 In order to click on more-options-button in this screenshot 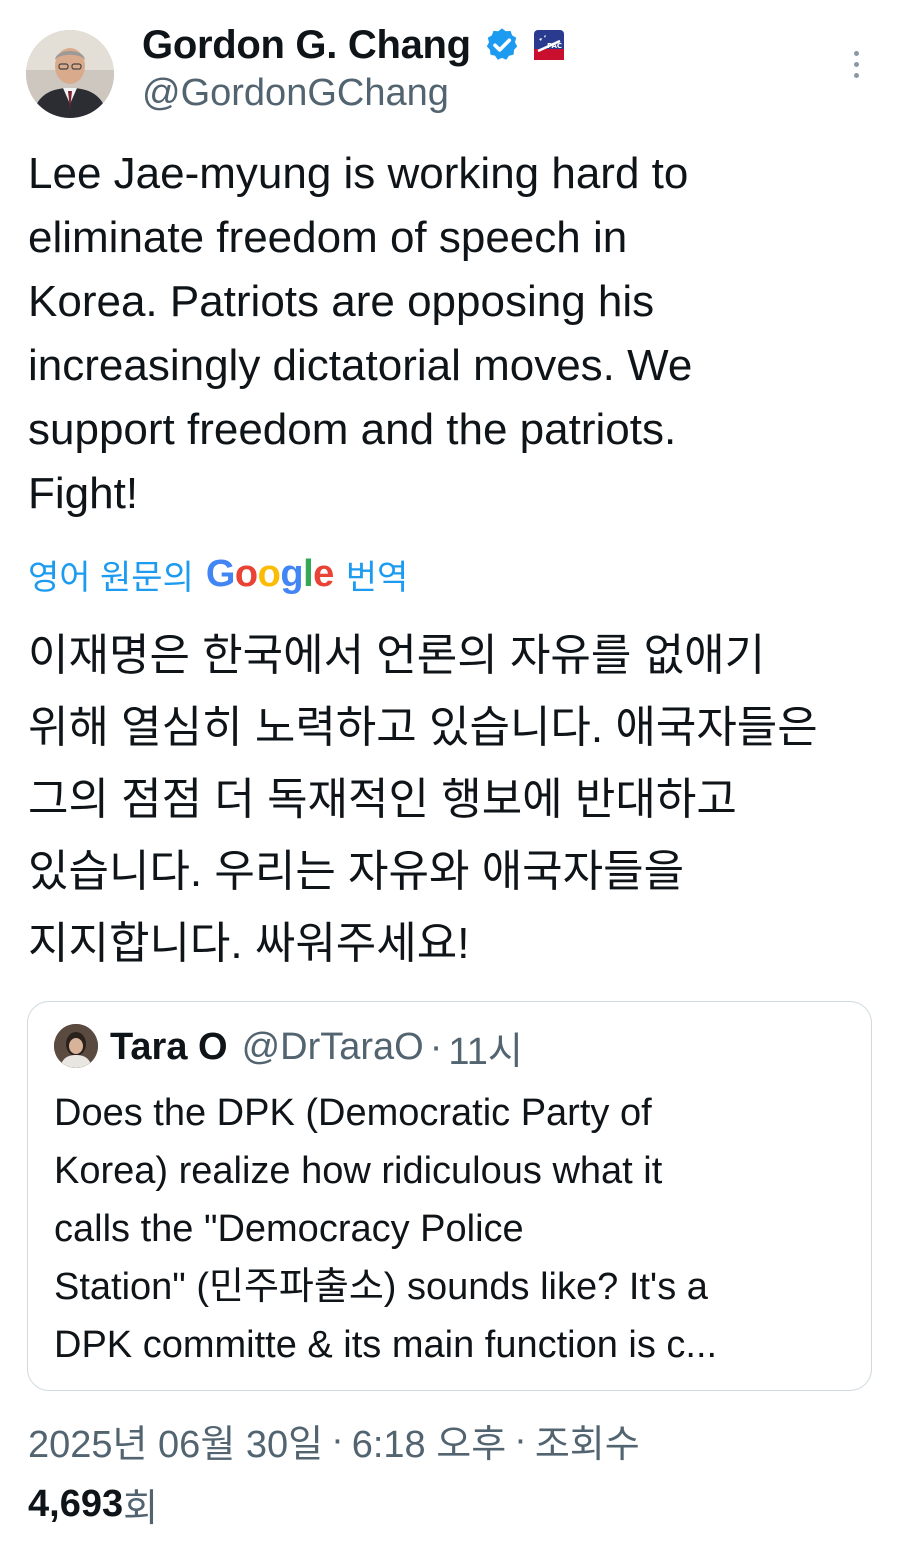, I will do `click(856, 64)`.